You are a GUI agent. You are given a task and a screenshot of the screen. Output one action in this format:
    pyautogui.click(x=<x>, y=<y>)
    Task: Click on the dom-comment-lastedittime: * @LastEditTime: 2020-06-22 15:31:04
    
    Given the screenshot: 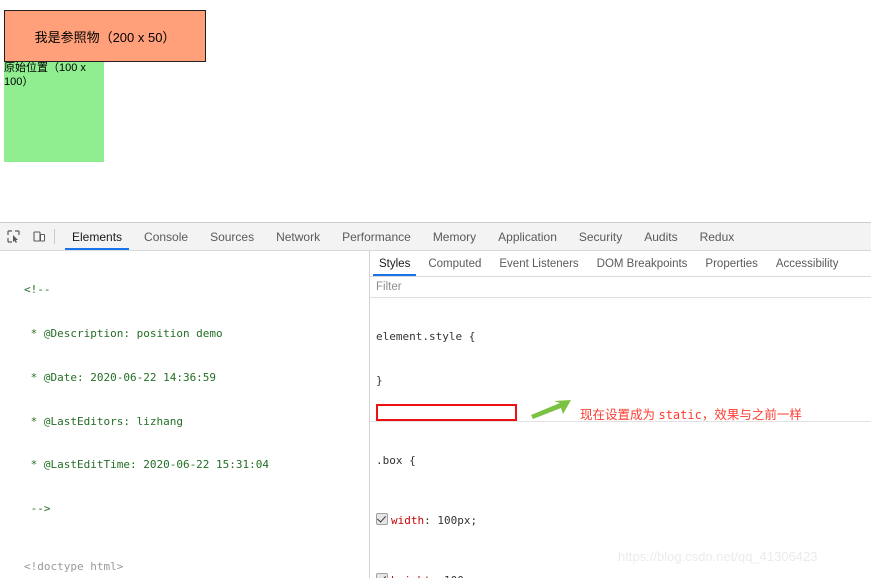 What is the action you would take?
    pyautogui.click(x=147, y=465)
    